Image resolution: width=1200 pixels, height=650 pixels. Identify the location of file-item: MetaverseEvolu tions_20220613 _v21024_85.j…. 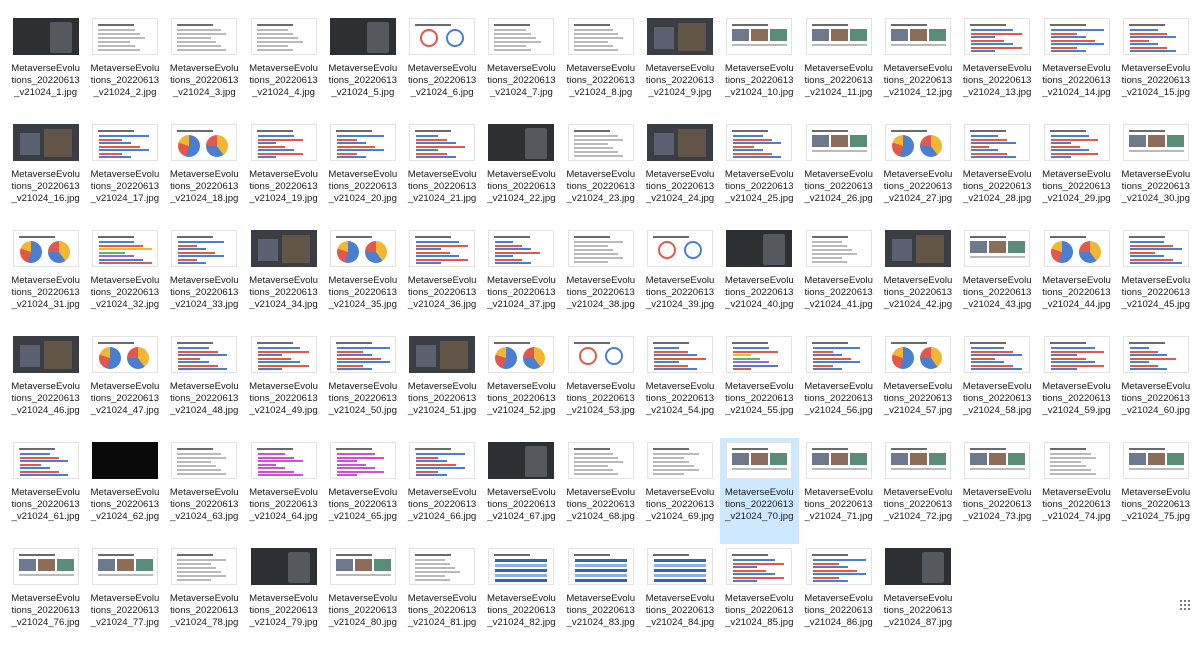
(759, 597).